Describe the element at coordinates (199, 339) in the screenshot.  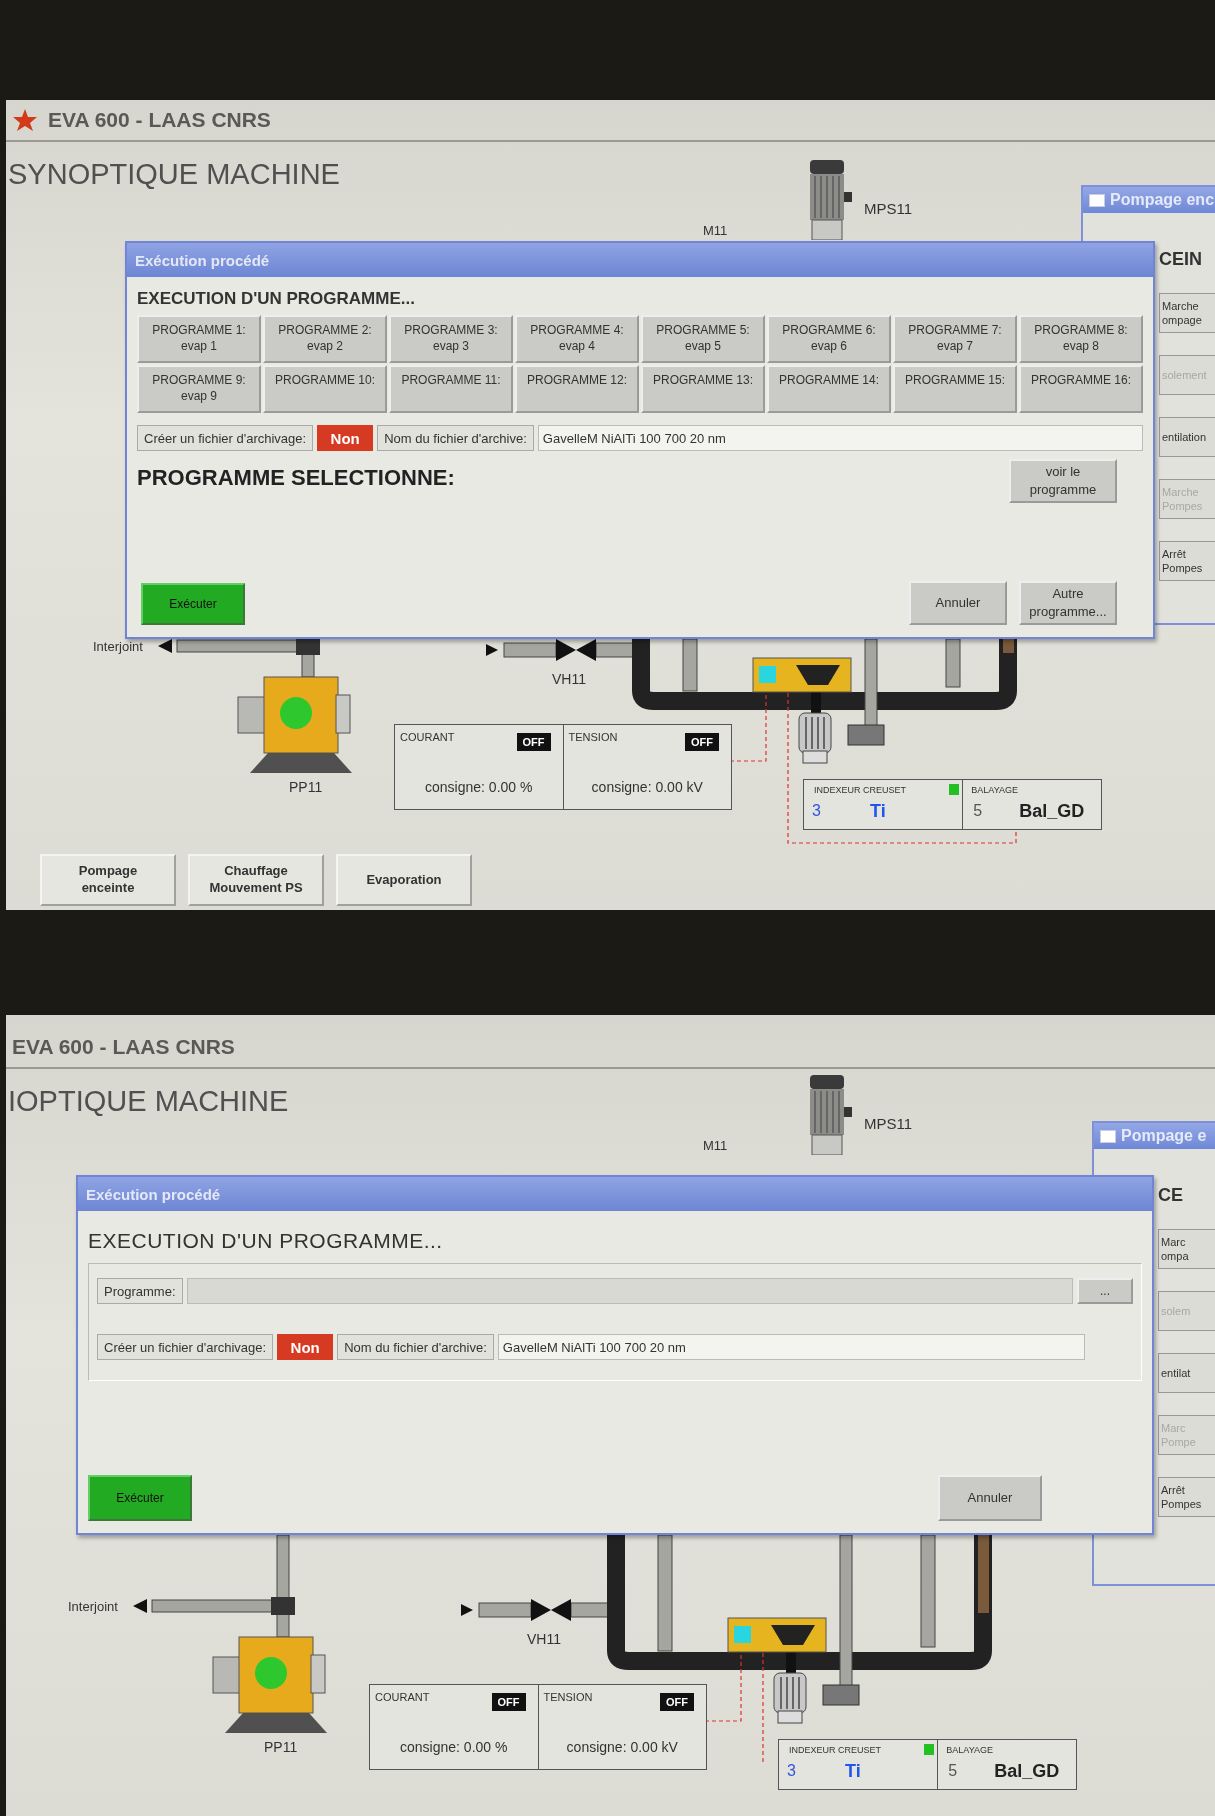
I see `program-button: PROGRAMME 1: evap 1` at that location.